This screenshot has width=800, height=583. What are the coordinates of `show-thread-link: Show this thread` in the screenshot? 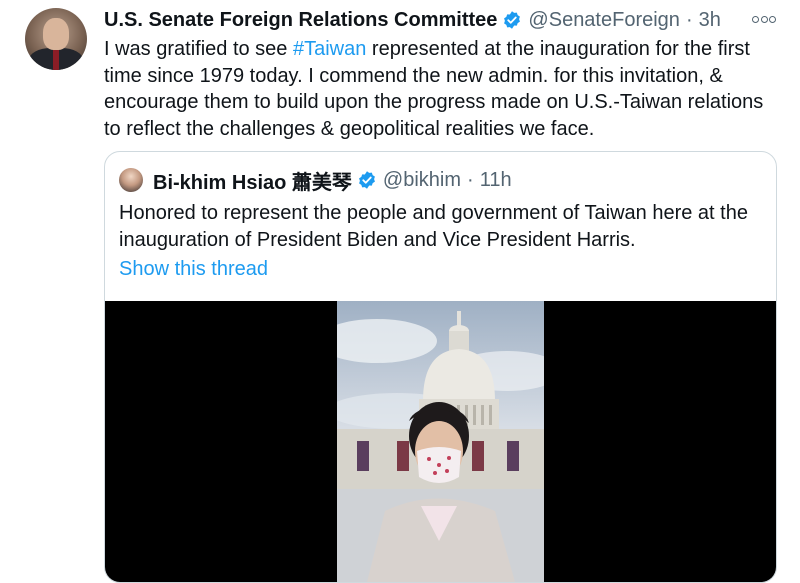 It's located at (193, 269).